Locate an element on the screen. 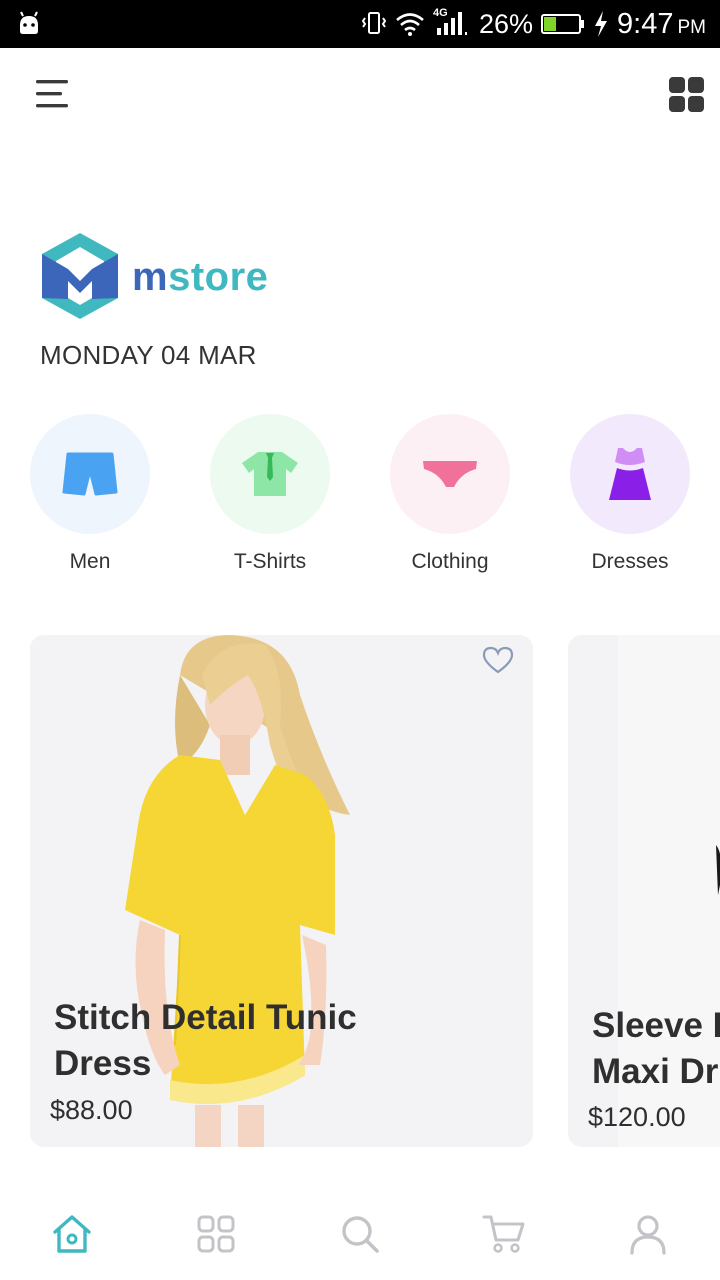  android-notification-icon is located at coordinates (29, 22).